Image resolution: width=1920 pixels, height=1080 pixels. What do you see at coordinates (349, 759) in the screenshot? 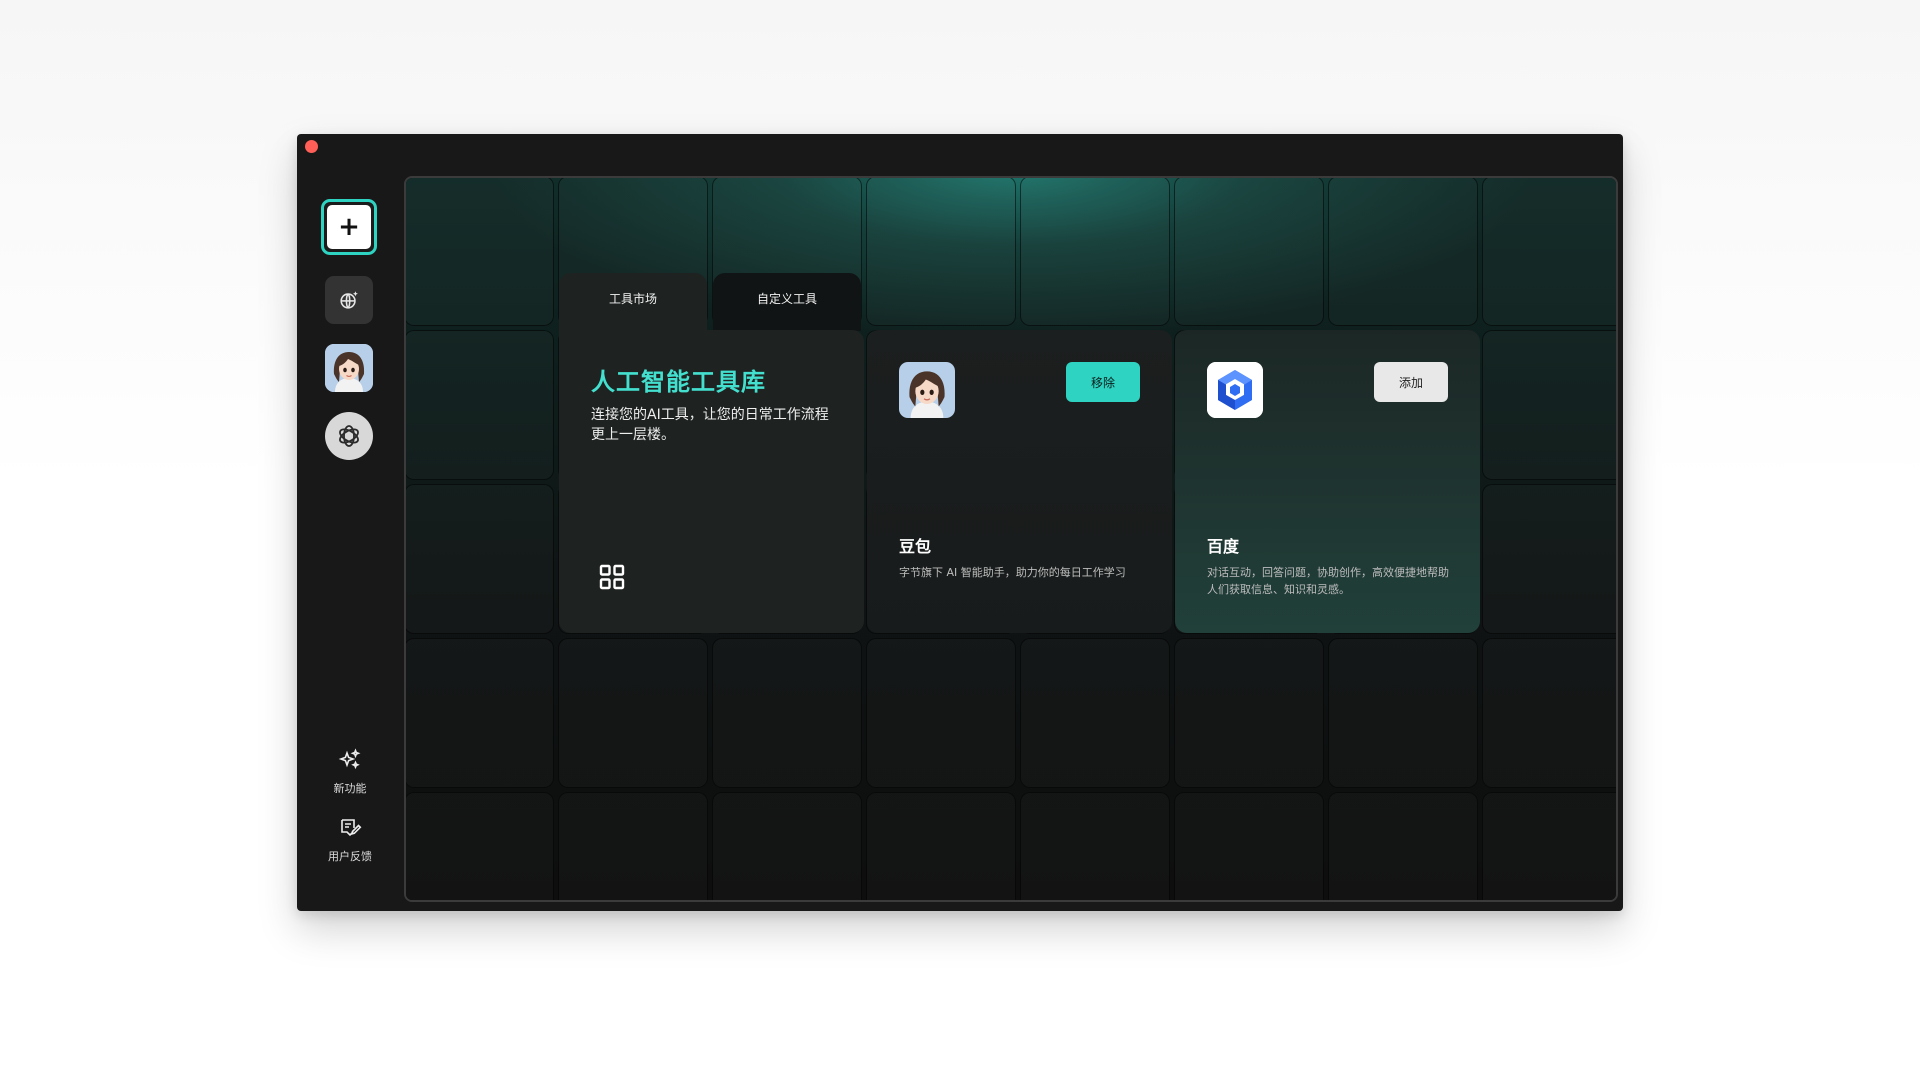
I see `sparkles-icon` at bounding box center [349, 759].